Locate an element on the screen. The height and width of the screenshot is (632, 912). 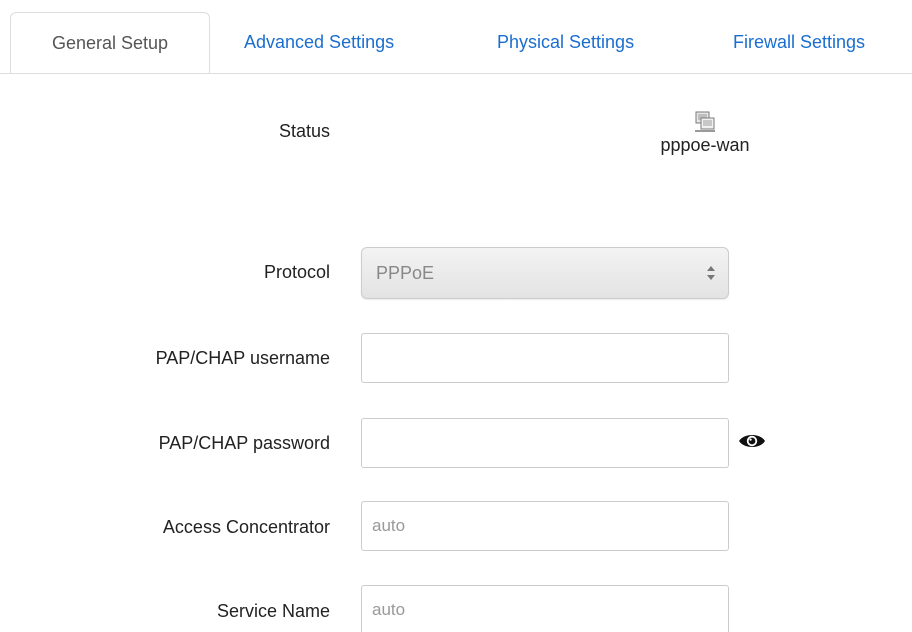
tab-divider is located at coordinates (456, 73).